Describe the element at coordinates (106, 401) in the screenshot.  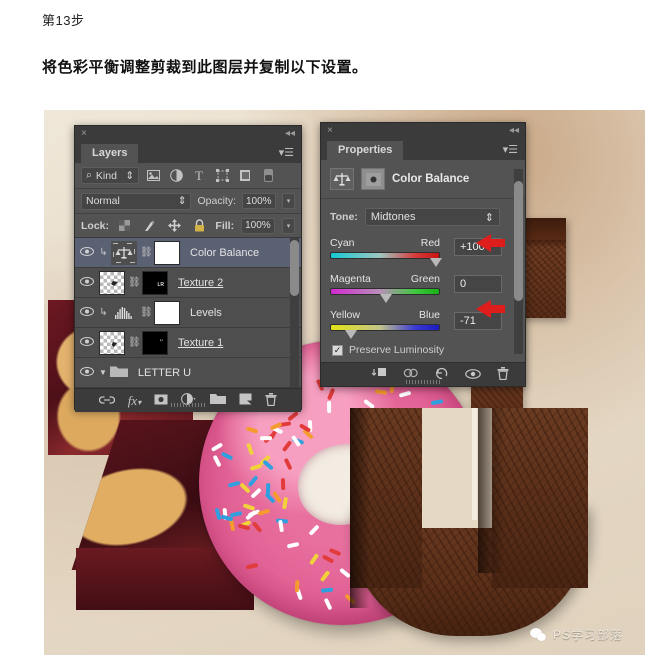
I see `link-layers-icon` at that location.